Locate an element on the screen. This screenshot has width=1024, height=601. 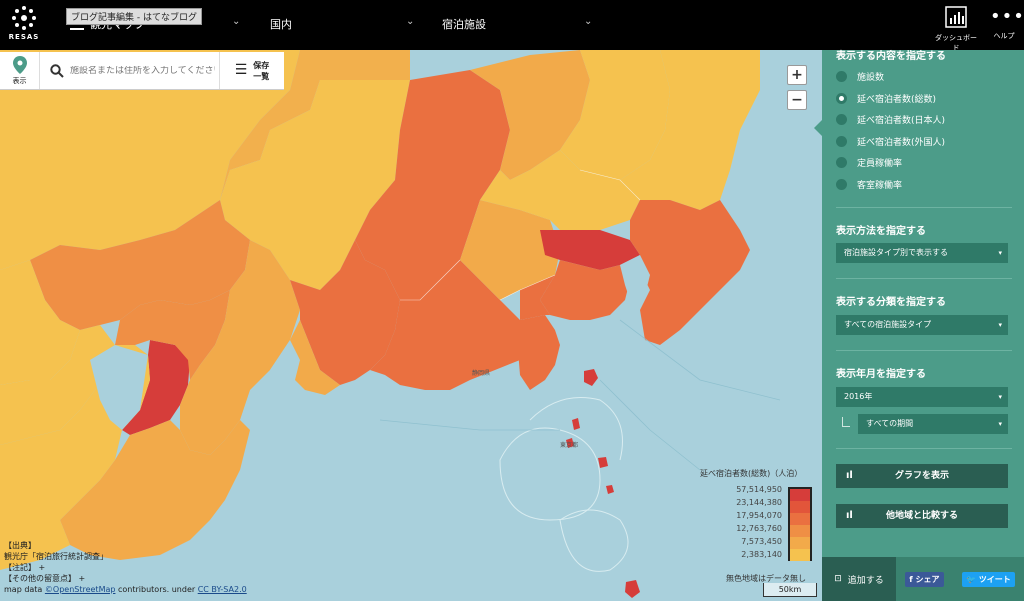
zoom-out-button: − is located at coordinates (797, 100).